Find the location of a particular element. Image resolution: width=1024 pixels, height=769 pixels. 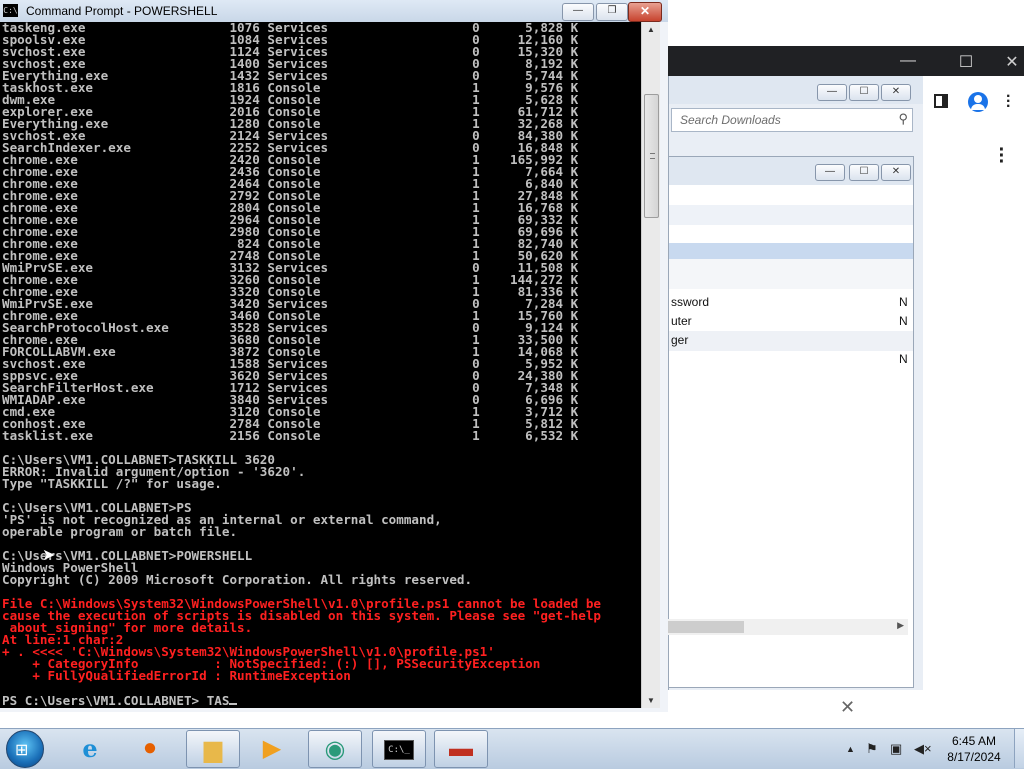

taskbar-ie: e is located at coordinates (90, 748).